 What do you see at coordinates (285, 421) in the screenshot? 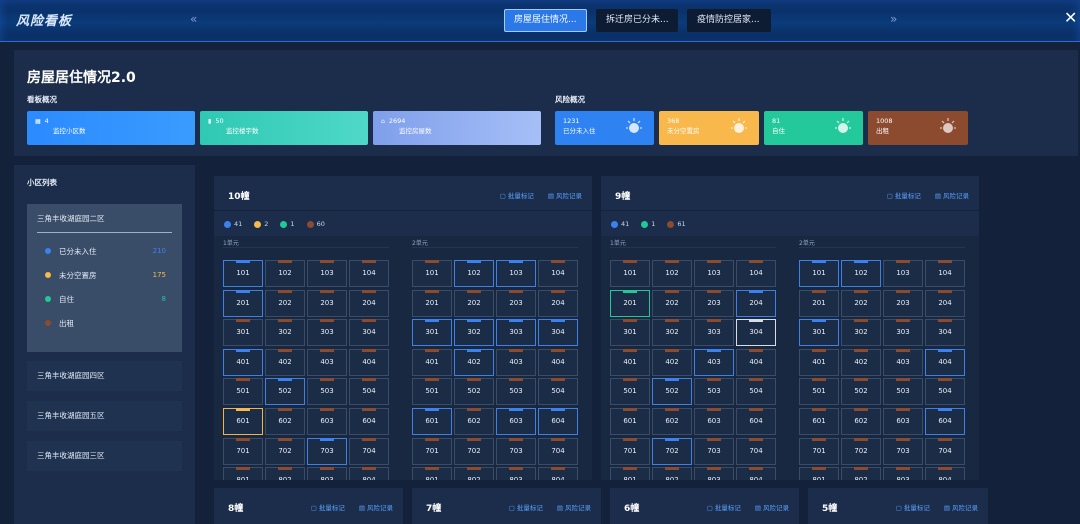
I see `room-cell: 602` at bounding box center [285, 421].